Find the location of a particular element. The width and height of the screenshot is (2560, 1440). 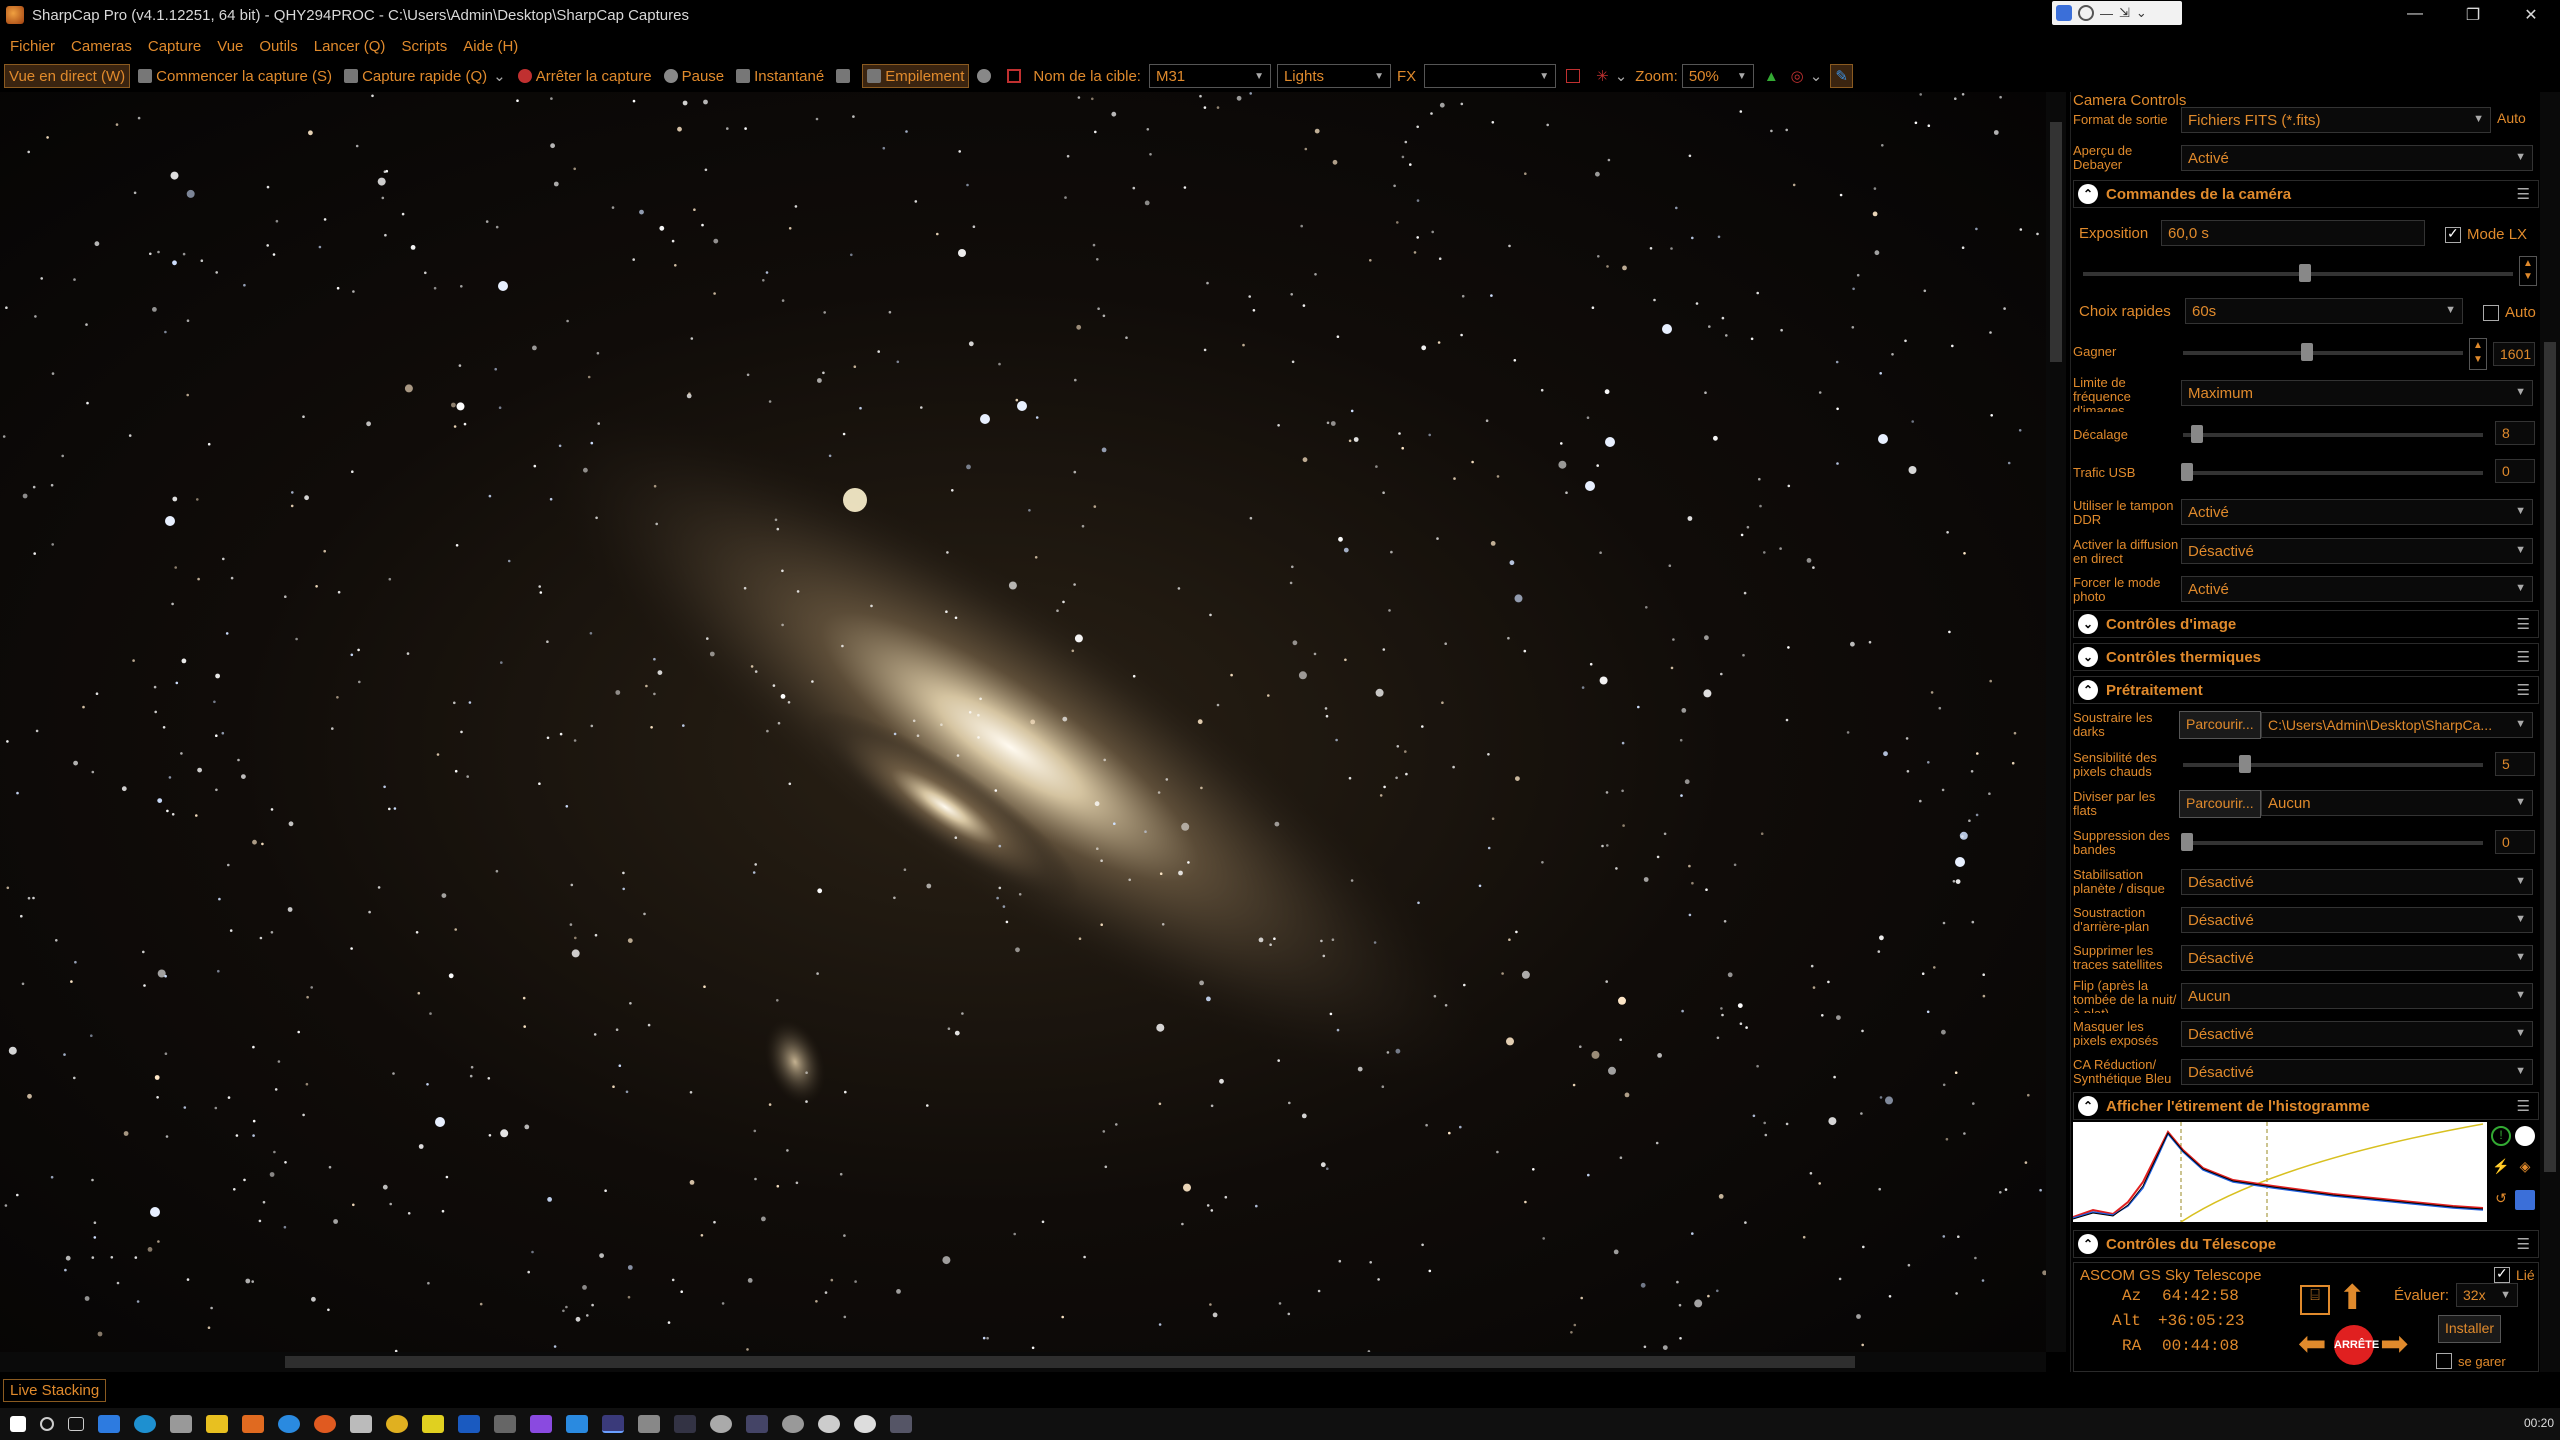

preprocessing-section: ⌃ Prétraitement ☰ is located at coordinates (2306, 690).